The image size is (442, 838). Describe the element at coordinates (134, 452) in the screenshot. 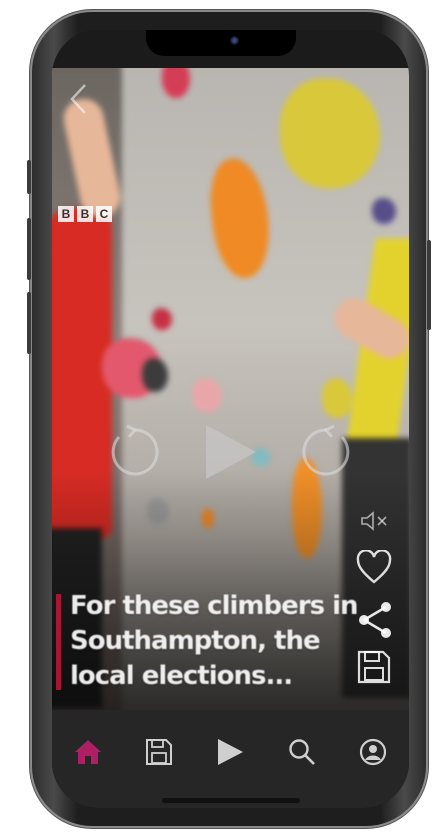

I see `replay-icon` at that location.